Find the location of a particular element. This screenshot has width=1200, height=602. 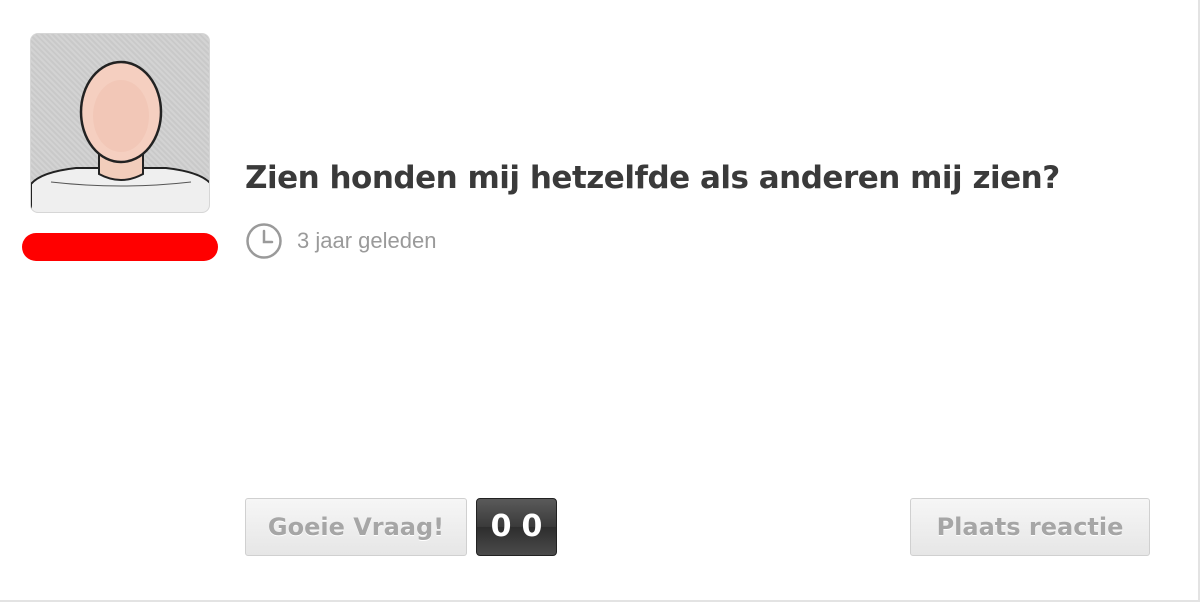

question-meta: 3 jaar geleden is located at coordinates (340, 241).